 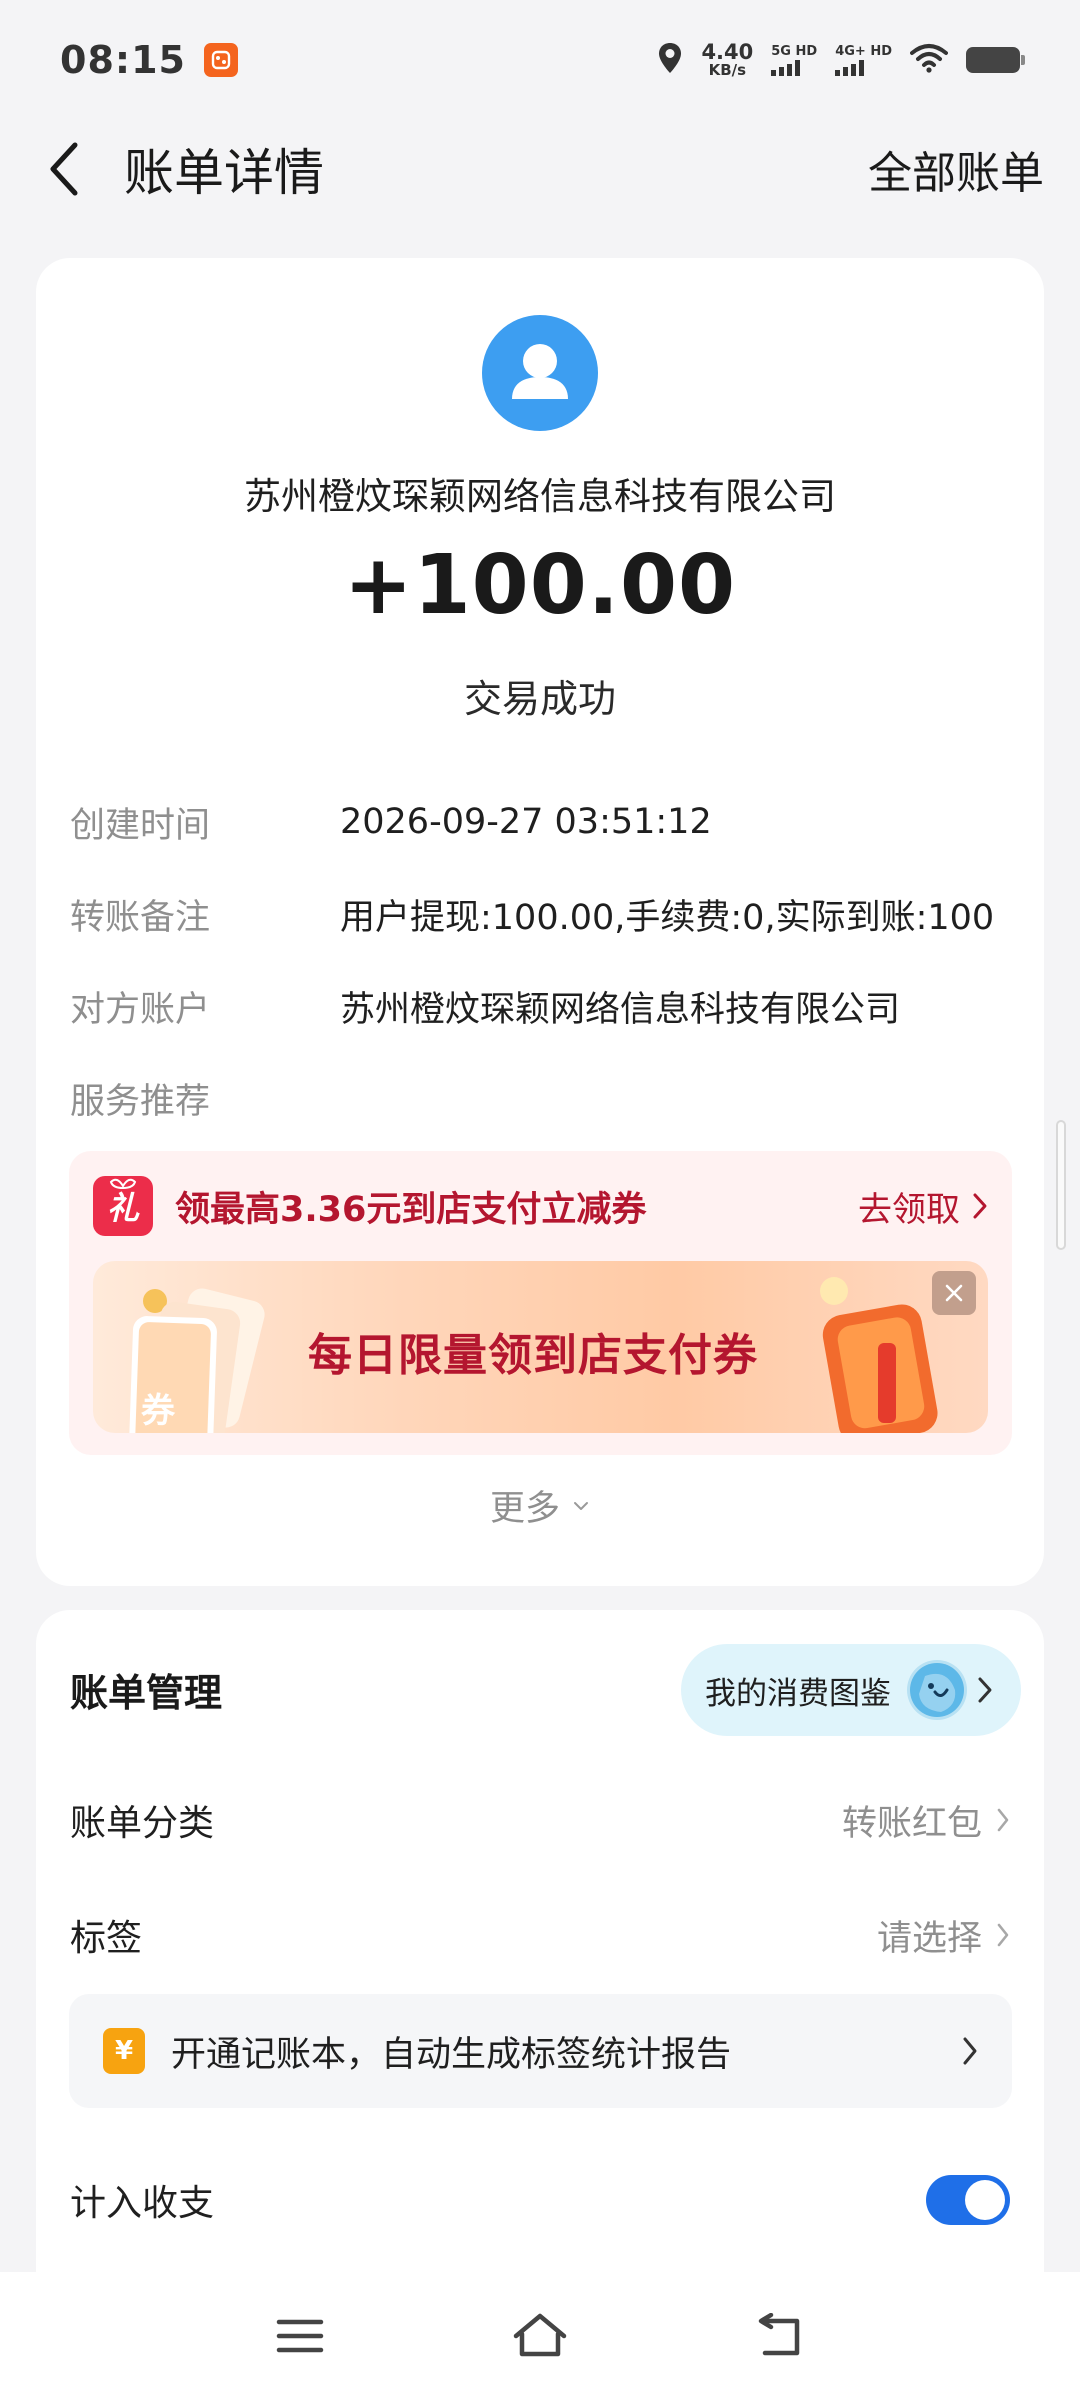 I want to click on back-button, so click(x=64, y=169).